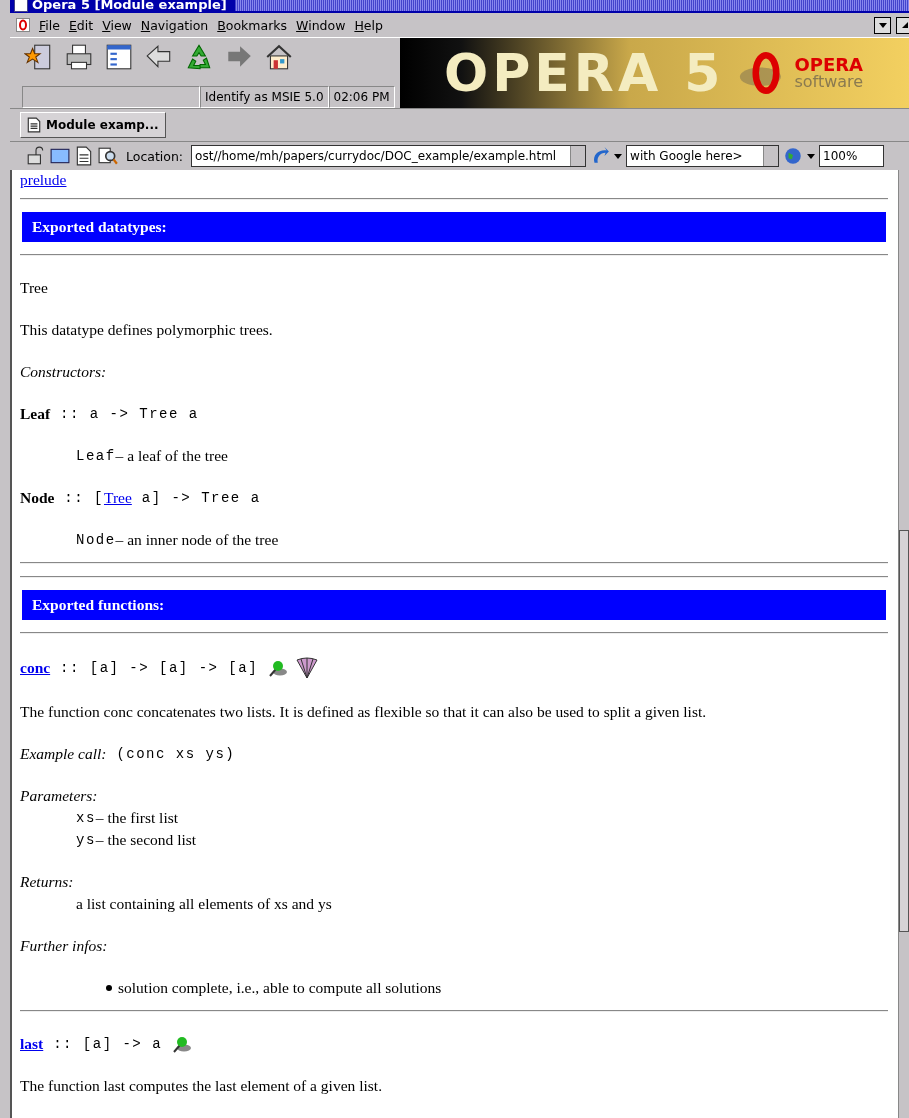  What do you see at coordinates (902, 25) in the screenshot?
I see `restore-button` at bounding box center [902, 25].